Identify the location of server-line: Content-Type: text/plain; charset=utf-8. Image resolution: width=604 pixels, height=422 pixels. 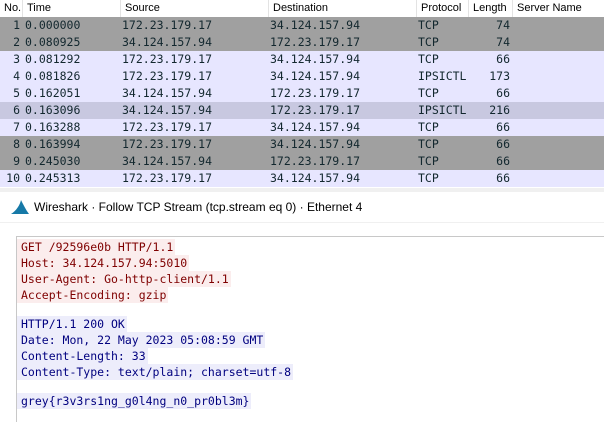
(155, 372).